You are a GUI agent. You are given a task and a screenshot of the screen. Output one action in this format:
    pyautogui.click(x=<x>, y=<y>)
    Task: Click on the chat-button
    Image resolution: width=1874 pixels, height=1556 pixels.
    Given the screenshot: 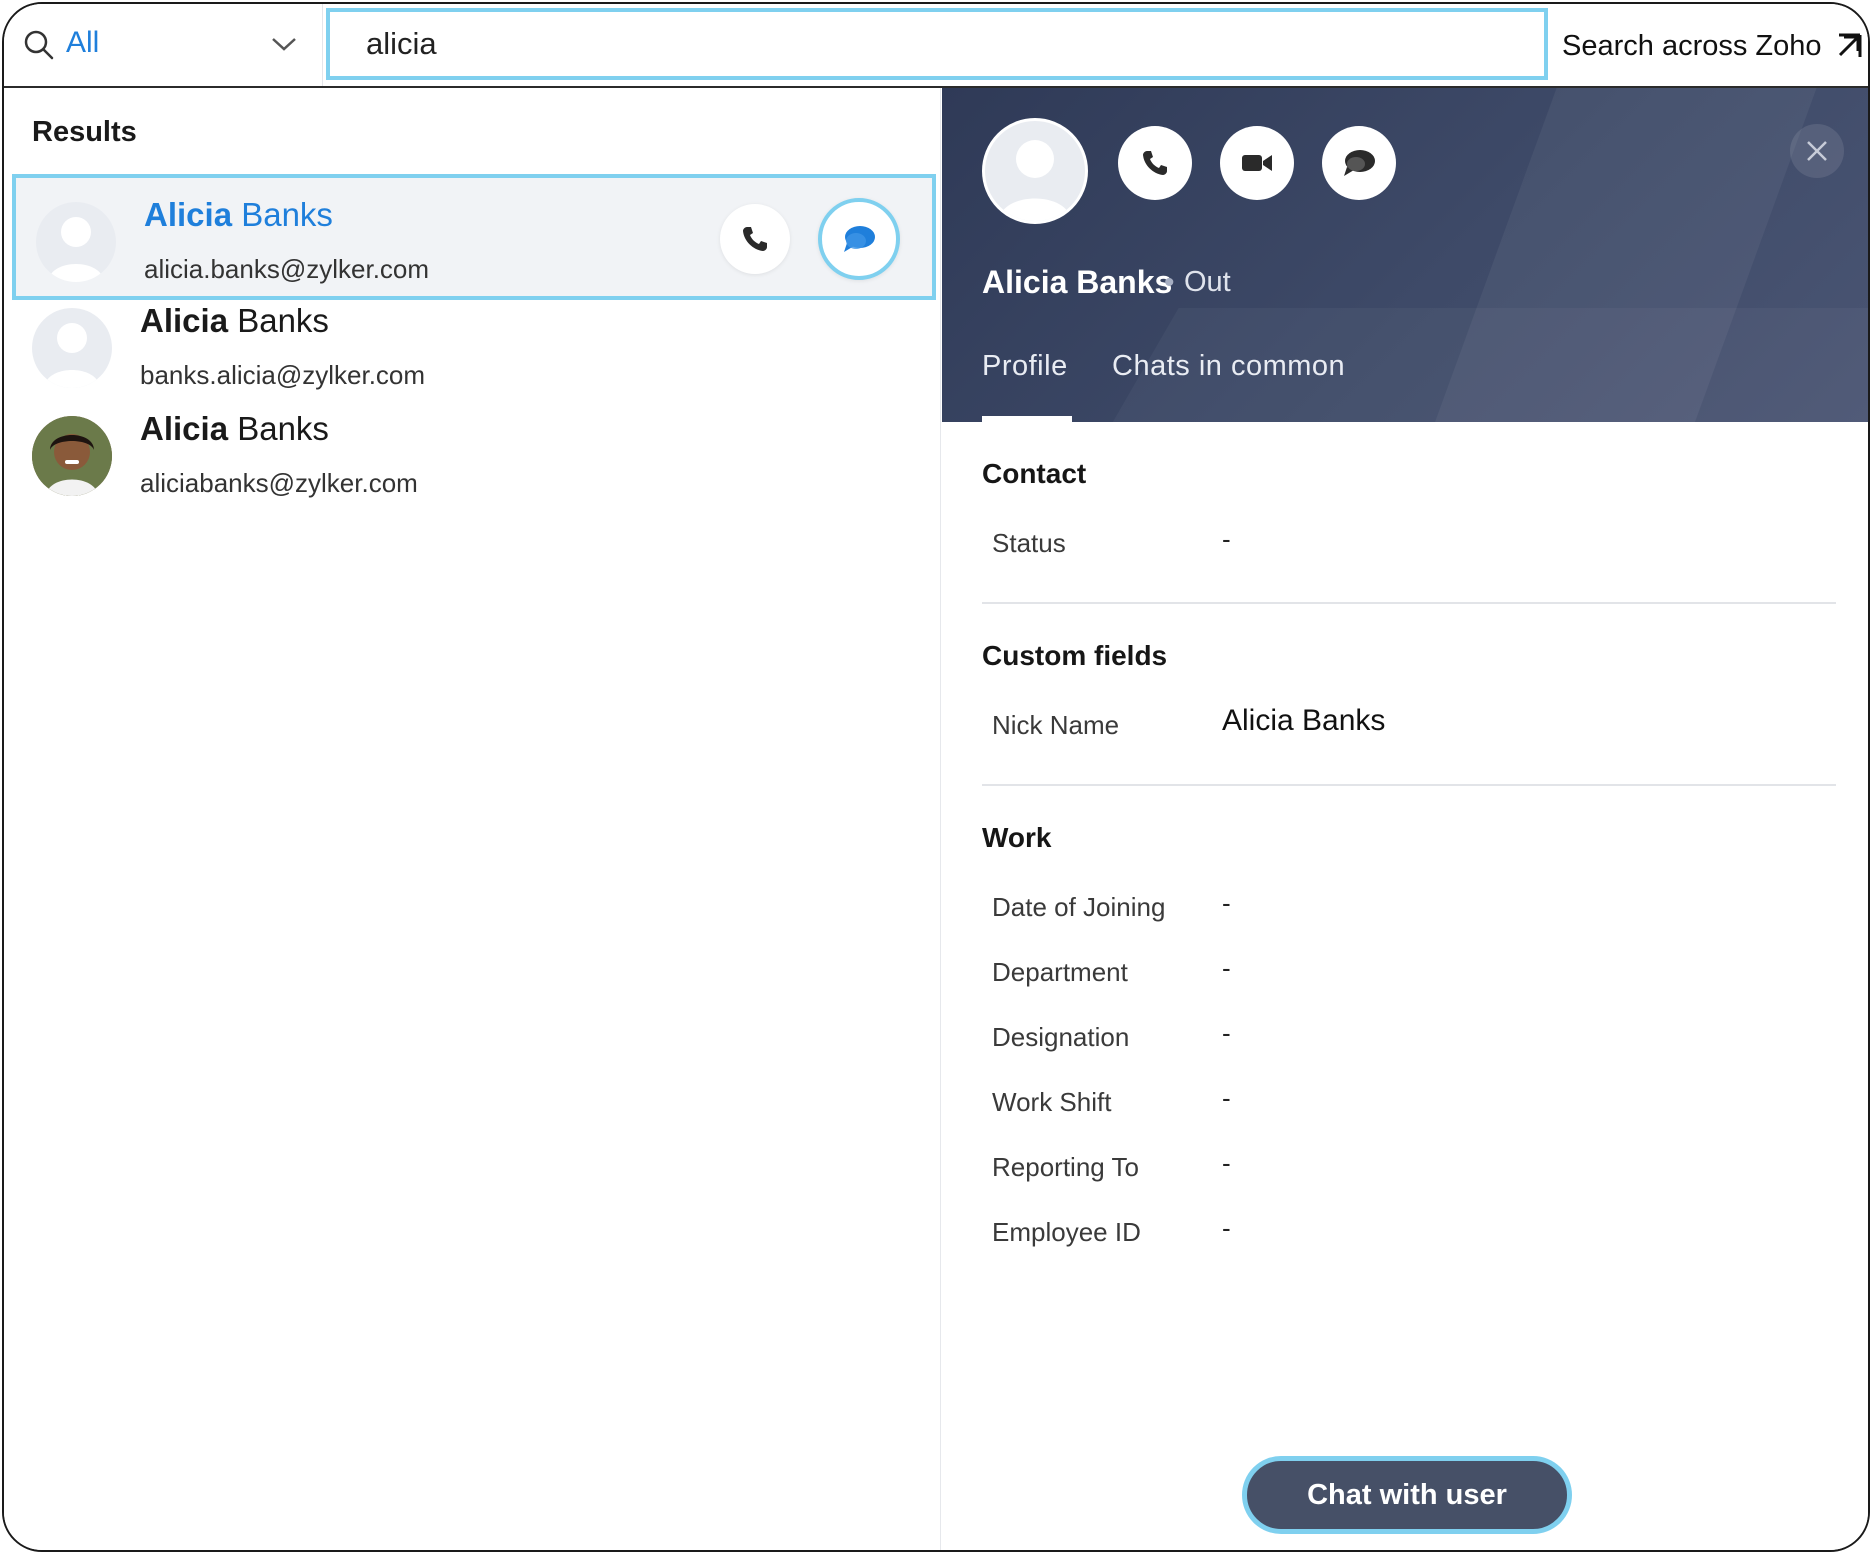 What is the action you would take?
    pyautogui.click(x=859, y=239)
    